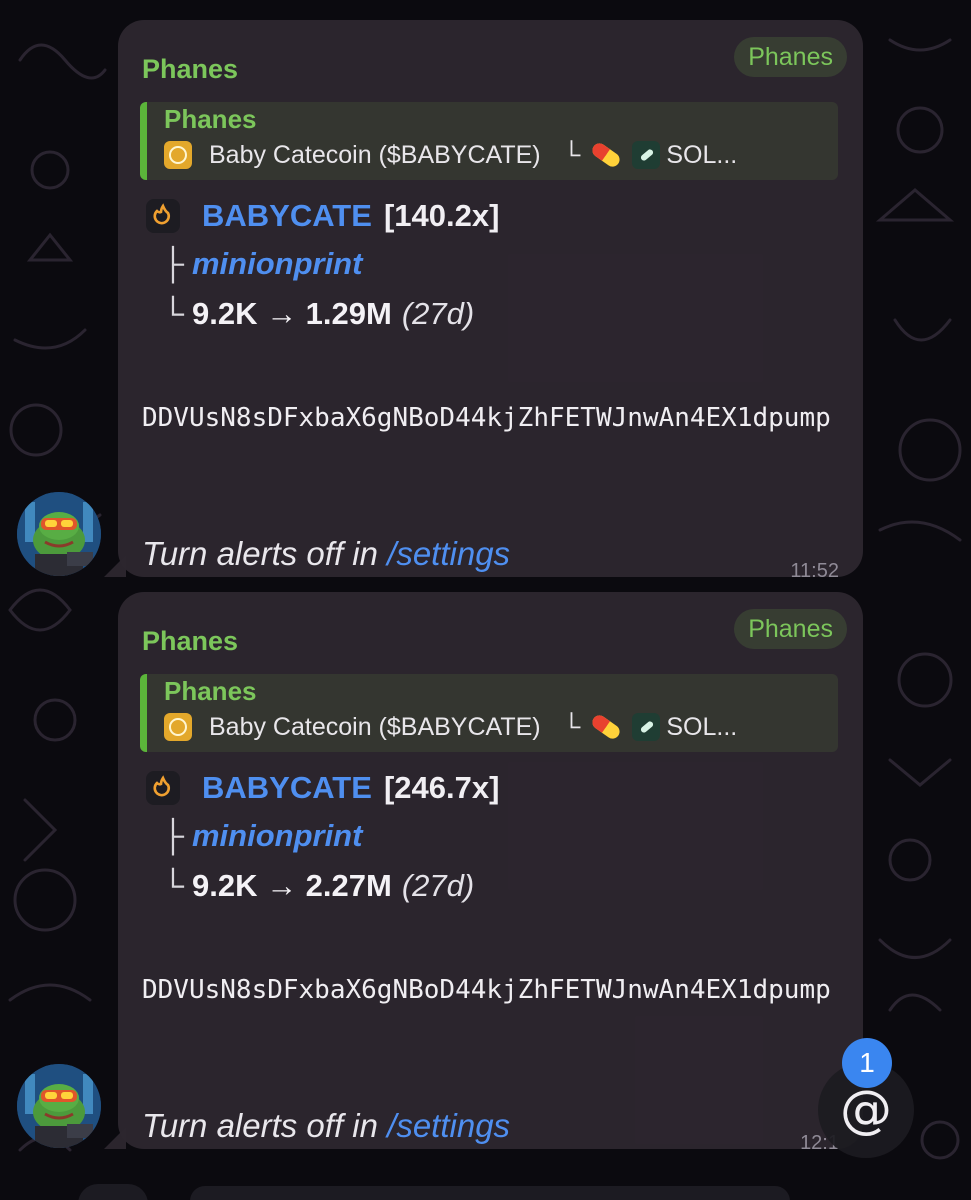 This screenshot has width=971, height=1200. I want to click on message-time: 11:52, so click(814, 571).